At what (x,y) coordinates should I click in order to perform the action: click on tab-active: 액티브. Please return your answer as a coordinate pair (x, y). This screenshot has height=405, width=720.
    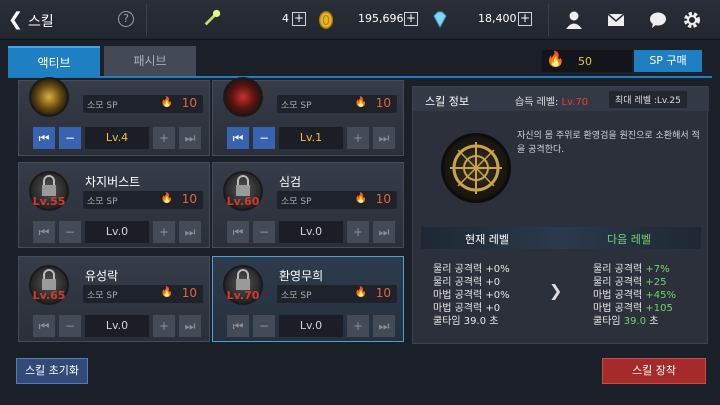
    Looking at the image, I should click on (54, 61).